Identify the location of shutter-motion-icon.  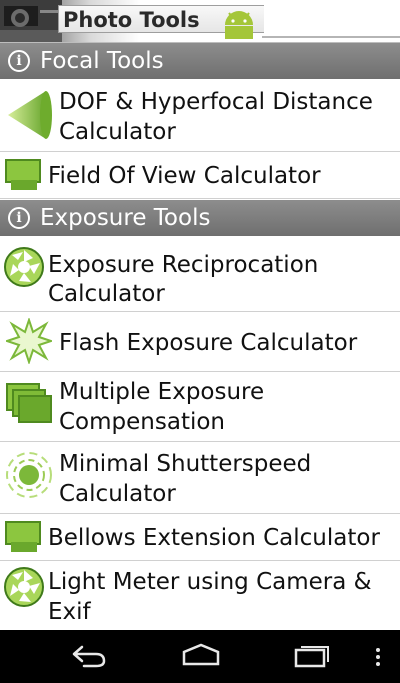
(29, 475).